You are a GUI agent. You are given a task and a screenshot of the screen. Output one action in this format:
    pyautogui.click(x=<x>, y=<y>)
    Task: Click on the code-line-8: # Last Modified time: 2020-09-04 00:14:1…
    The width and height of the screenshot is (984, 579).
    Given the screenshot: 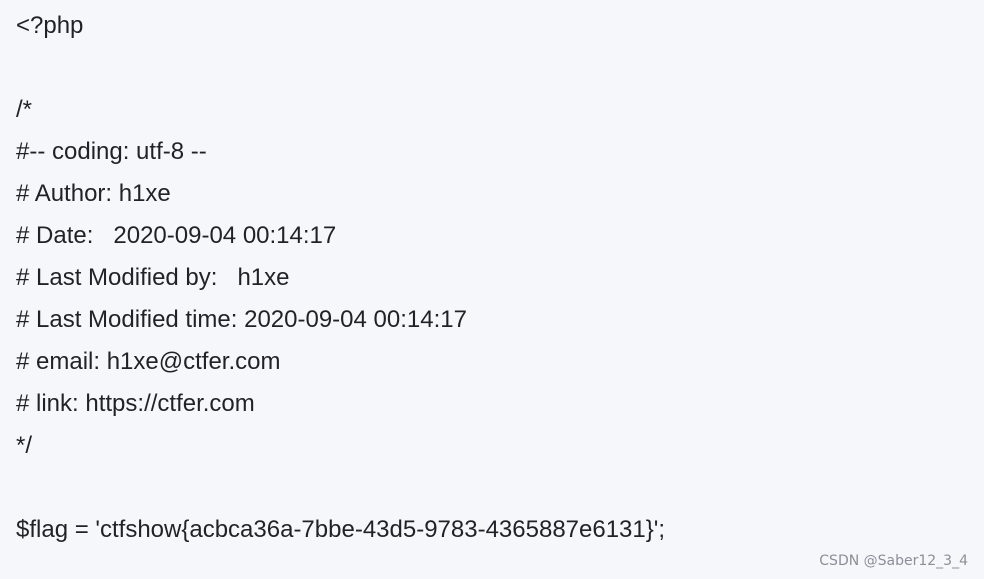 What is the action you would take?
    pyautogui.click(x=241, y=319)
    